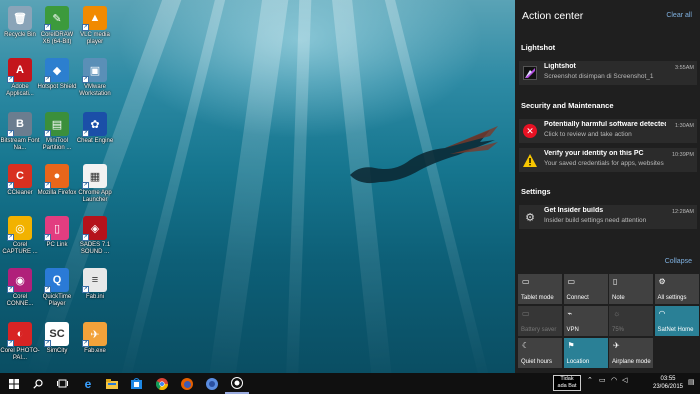 The height and width of the screenshot is (394, 700). What do you see at coordinates (94, 18) in the screenshot?
I see `desktop-app-icon: ▲ ↗` at bounding box center [94, 18].